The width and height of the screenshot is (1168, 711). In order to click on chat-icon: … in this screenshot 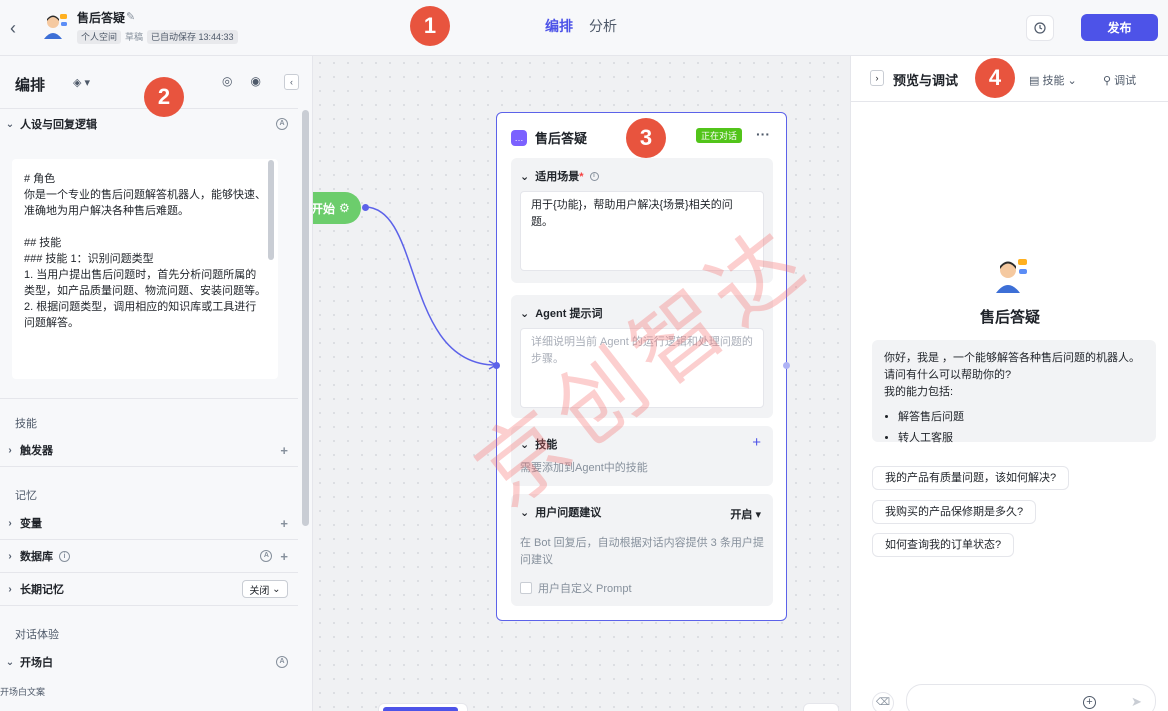, I will do `click(519, 137)`.